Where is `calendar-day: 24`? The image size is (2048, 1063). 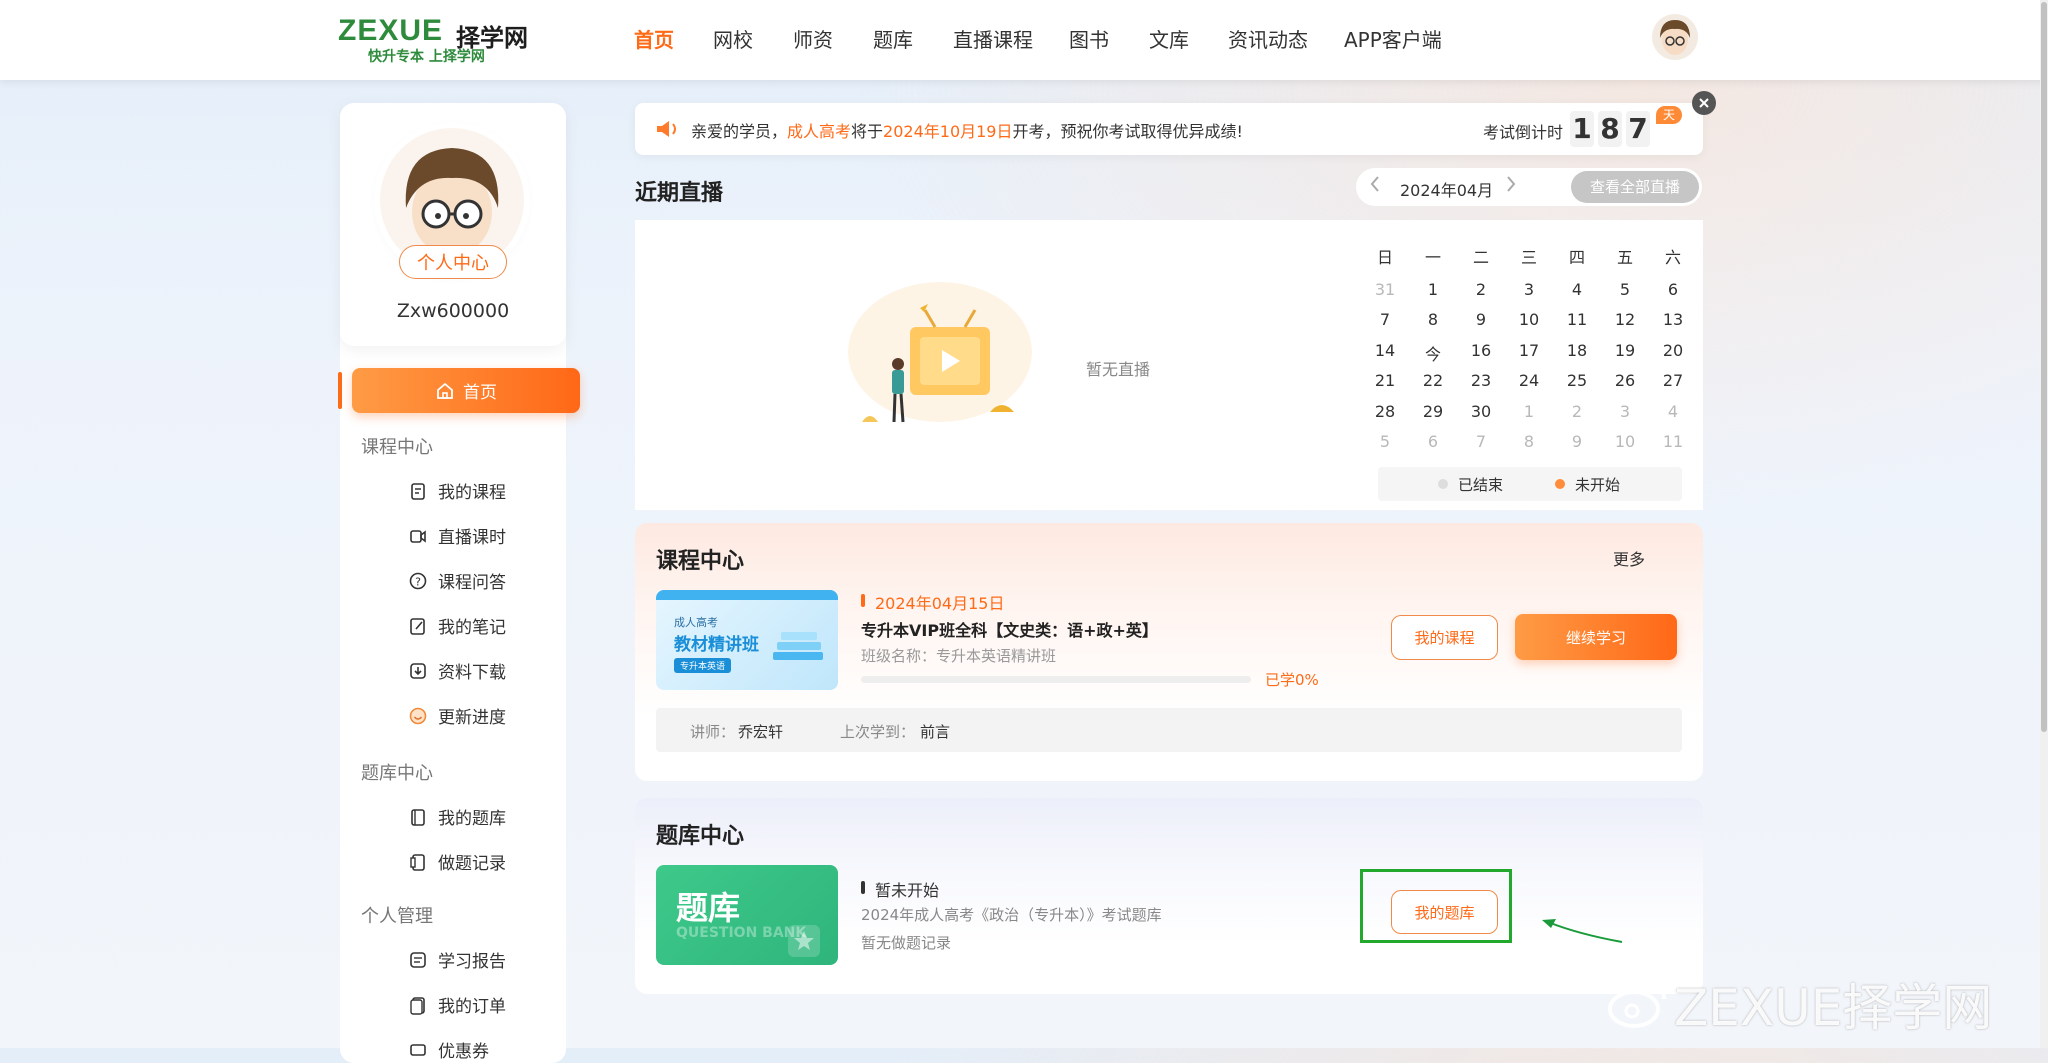 calendar-day: 24 is located at coordinates (1529, 380).